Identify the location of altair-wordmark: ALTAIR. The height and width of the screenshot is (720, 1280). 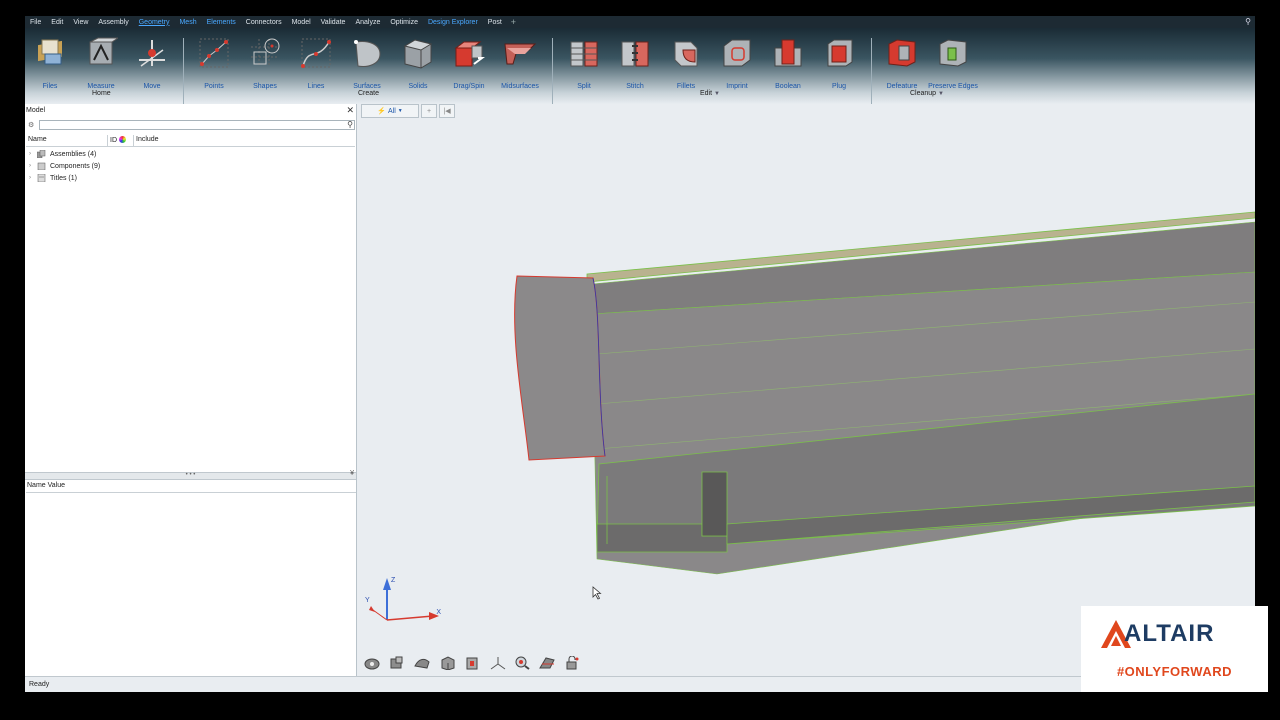
(1169, 633).